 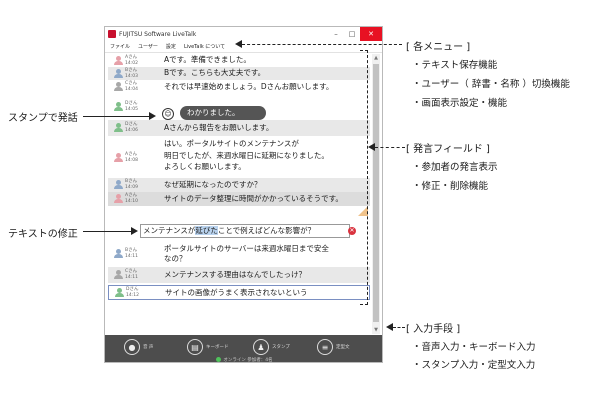 I want to click on menu-file: ファイル, so click(x=120, y=46).